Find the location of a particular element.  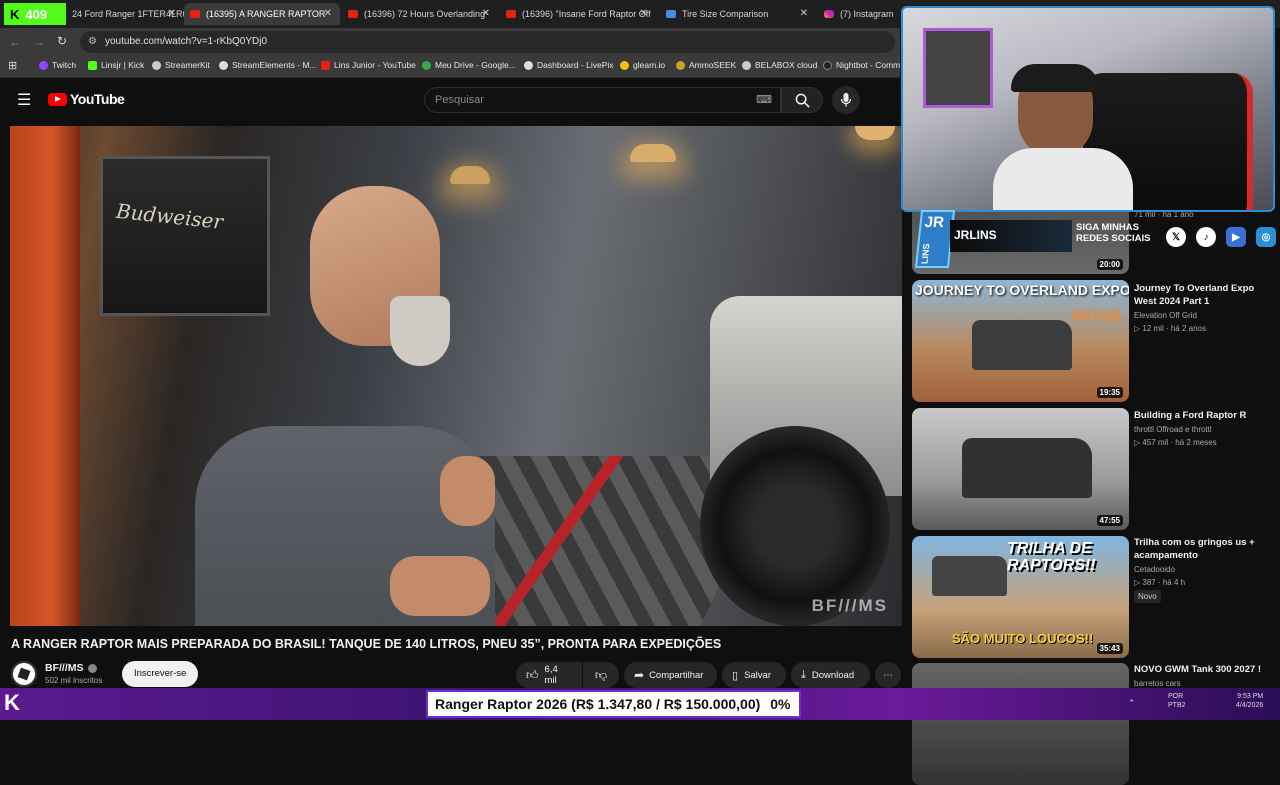

subscribe-button: Inscrever-se is located at coordinates (160, 674).